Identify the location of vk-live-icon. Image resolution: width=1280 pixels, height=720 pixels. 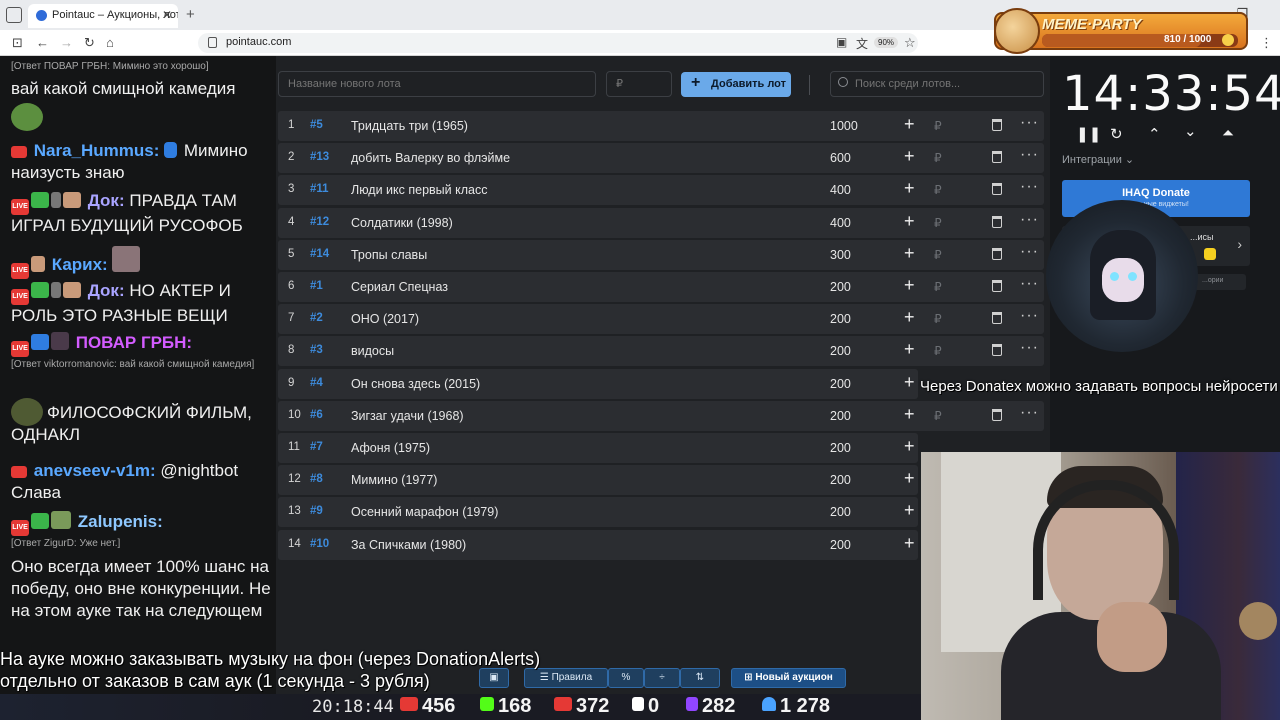
(563, 704).